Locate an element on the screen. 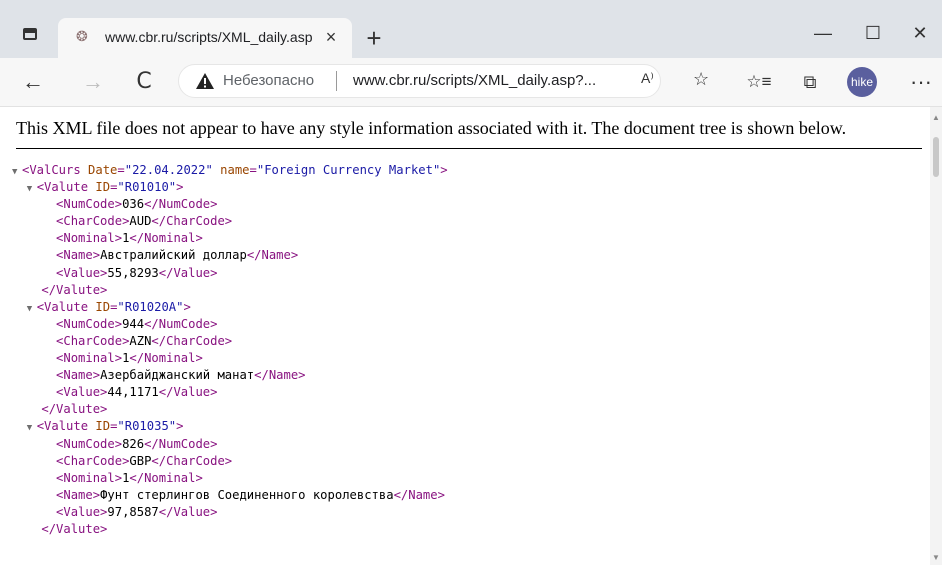 The width and height of the screenshot is (942, 565). new-tab-button: + is located at coordinates (374, 38).